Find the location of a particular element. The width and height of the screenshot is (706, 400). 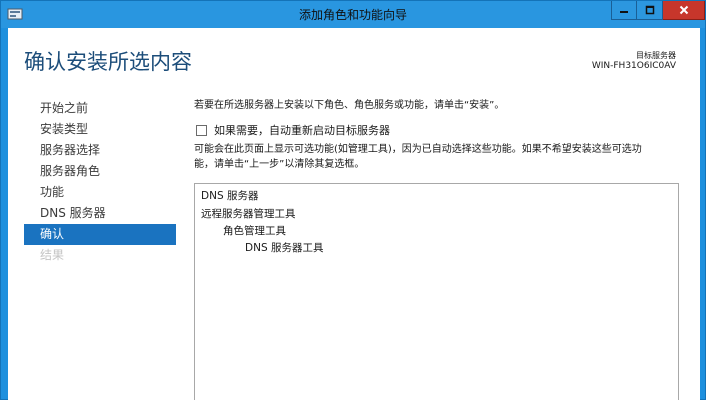

nav-item-server-roles: 服务器角色 is located at coordinates (100, 171).